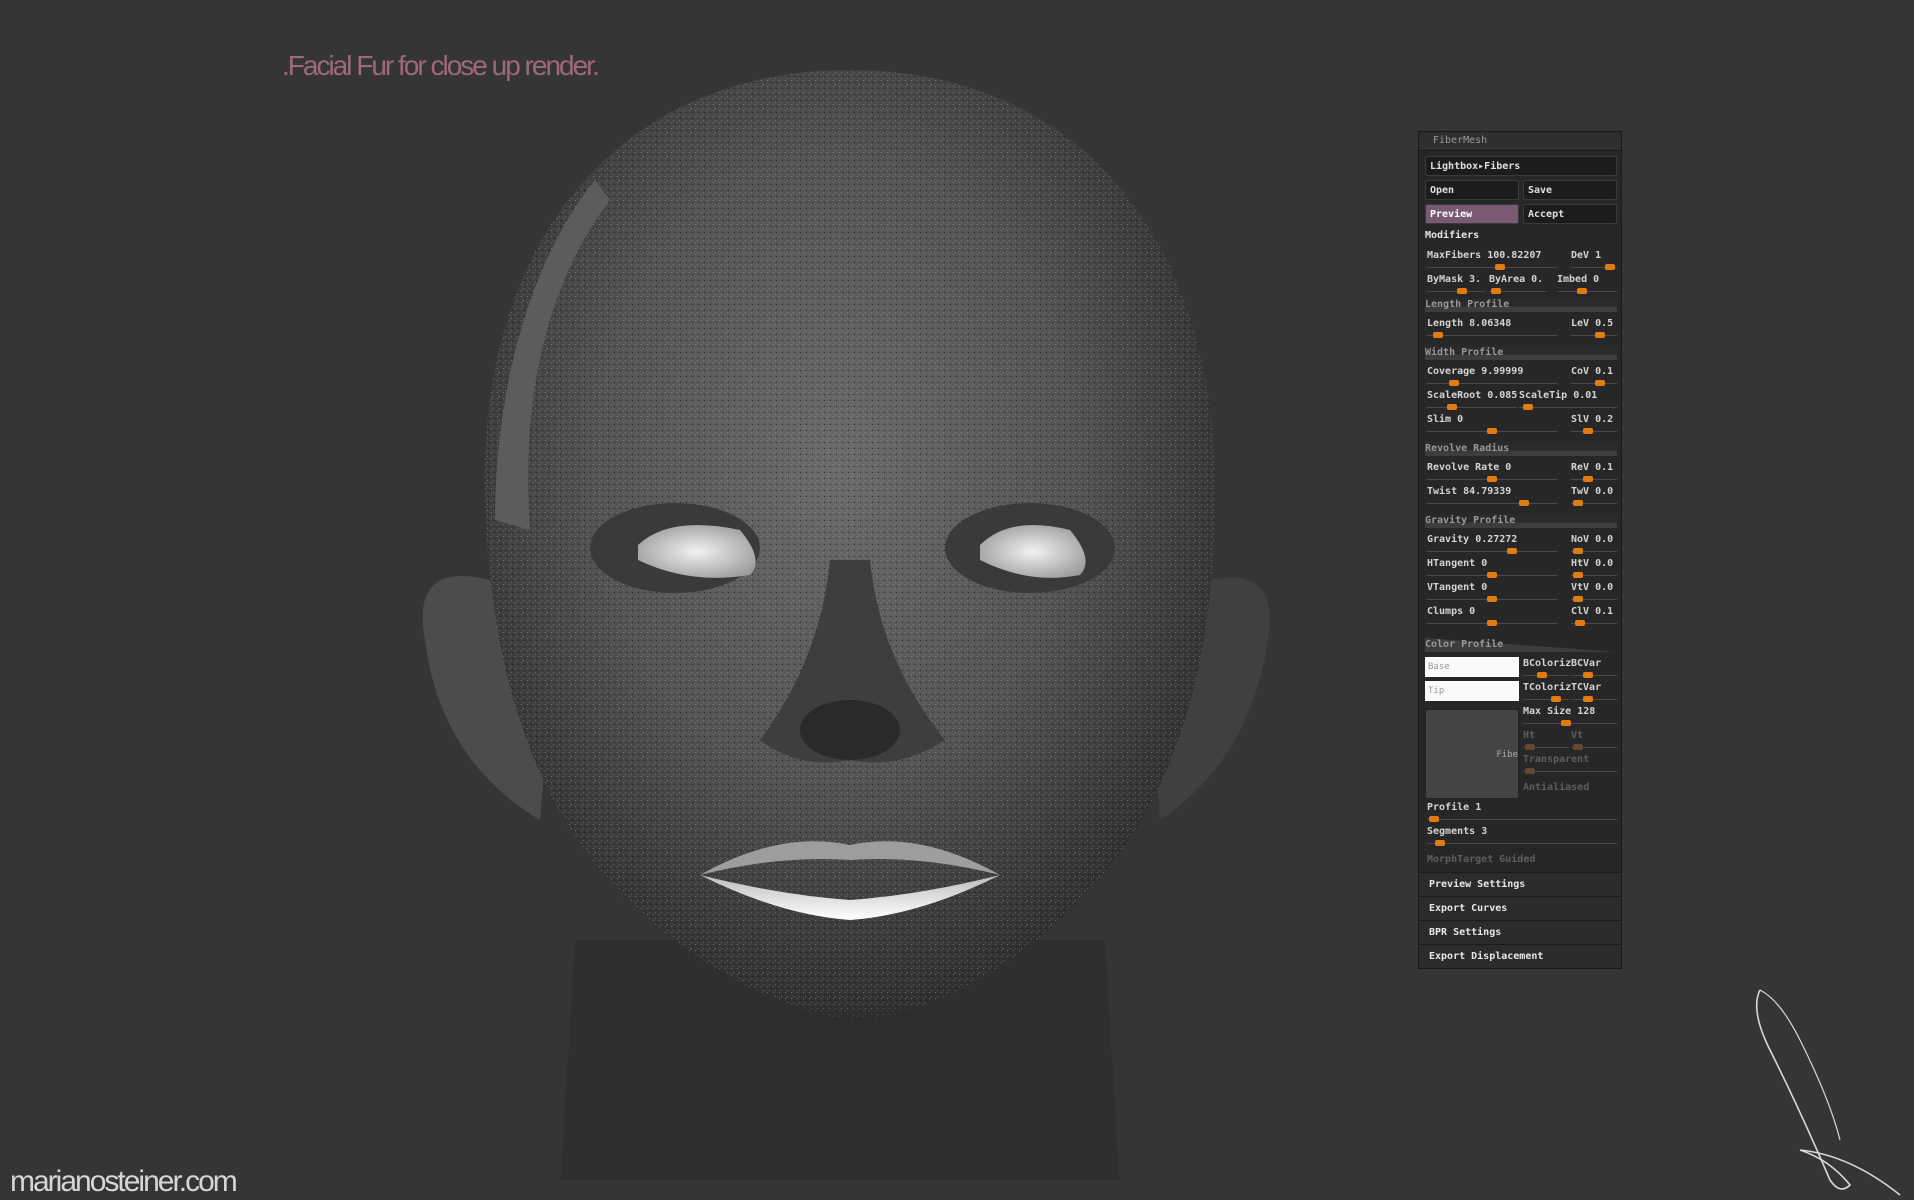  Describe the element at coordinates (124, 1181) in the screenshot. I see `watermark: marianosteiner.com` at that location.